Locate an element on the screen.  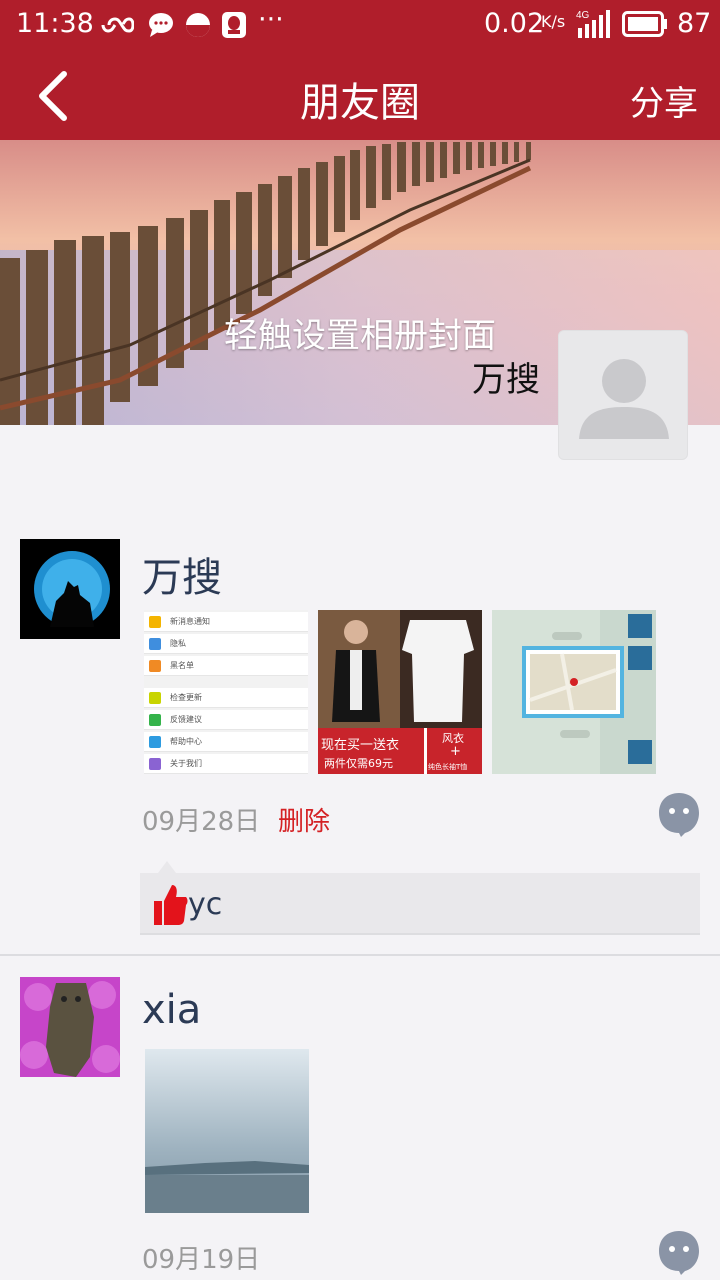
pet-photo-avatar is located at coordinates (70, 1027).